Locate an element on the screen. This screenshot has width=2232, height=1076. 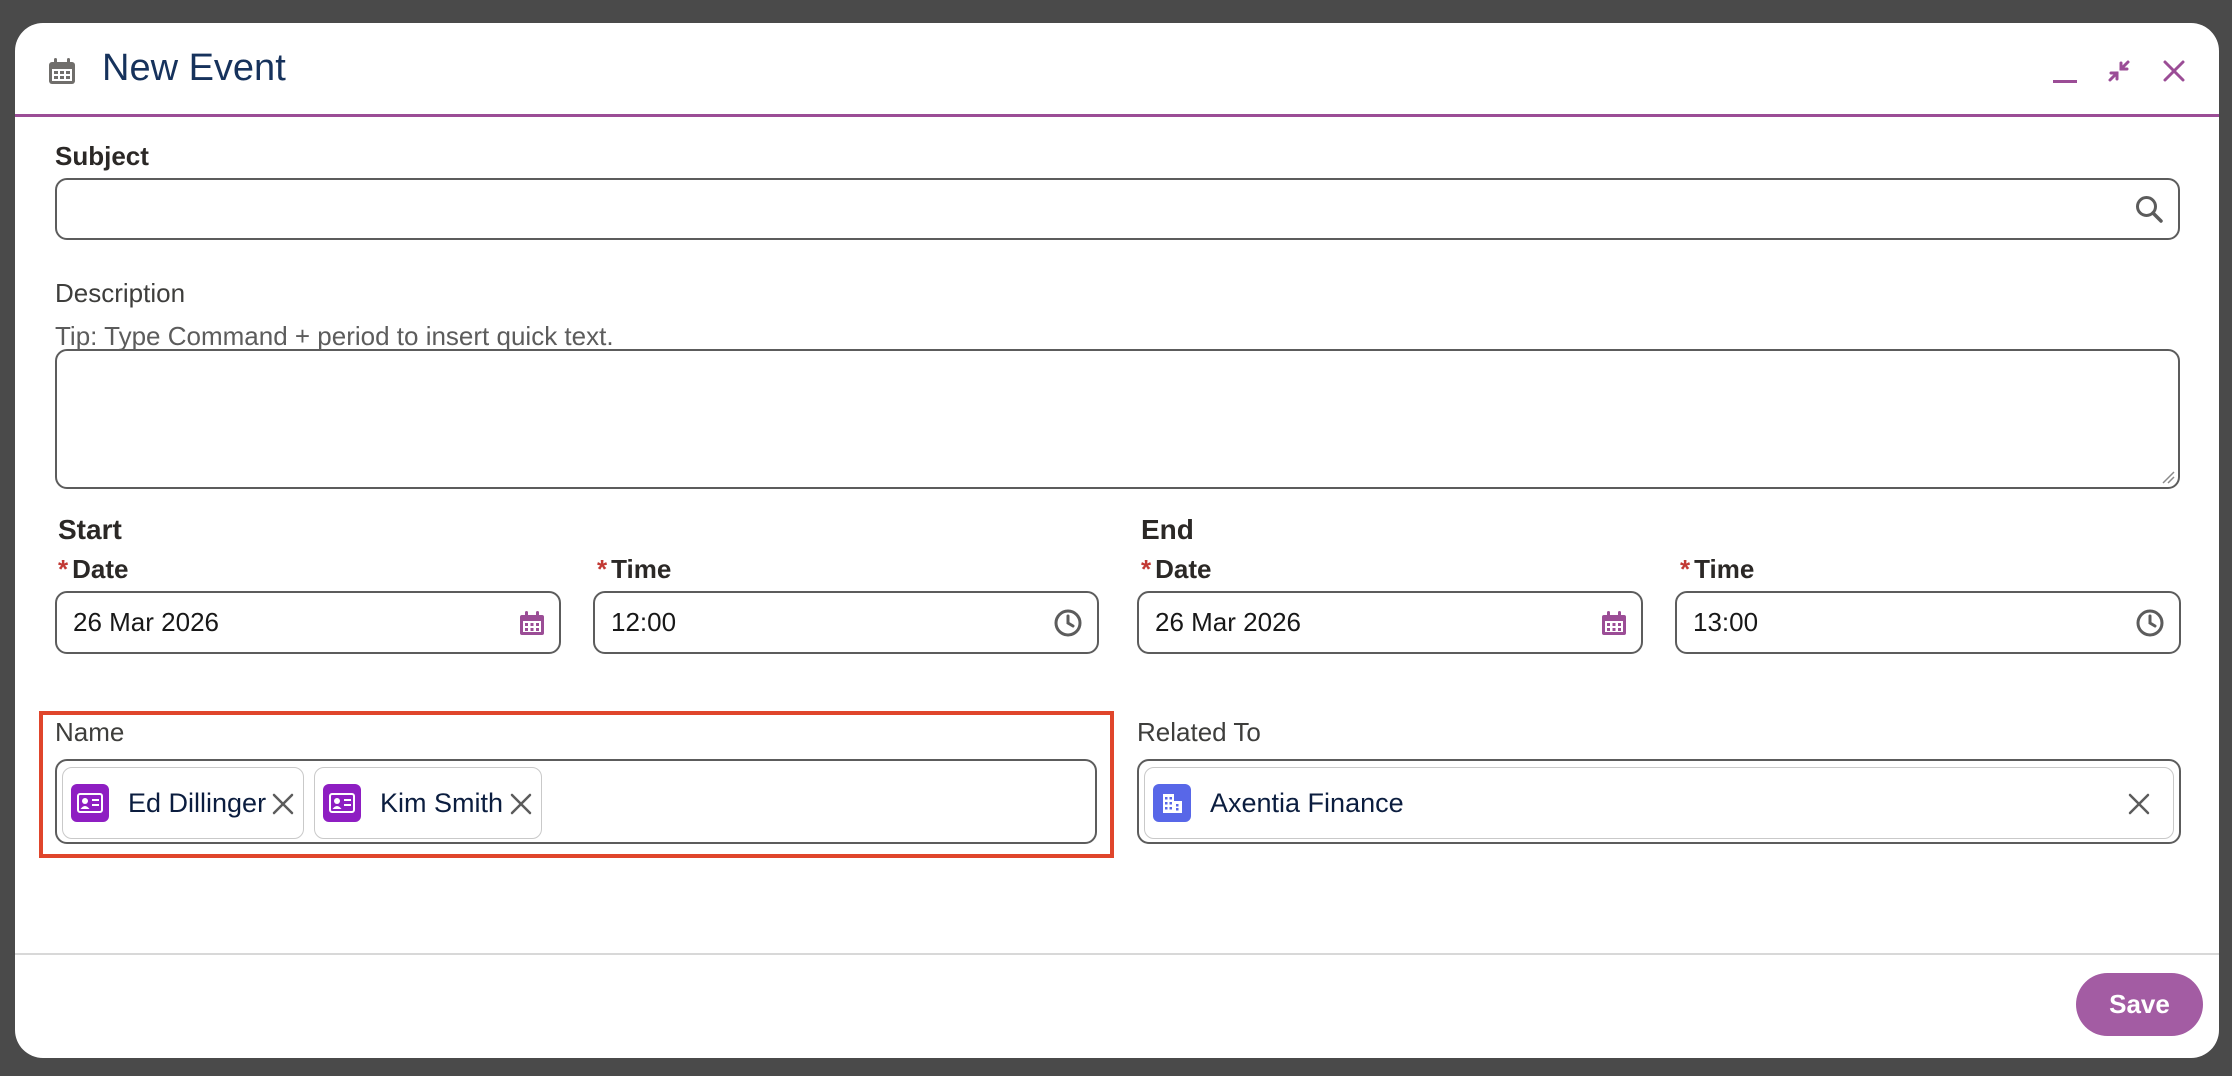
search-icon is located at coordinates (2149, 209).